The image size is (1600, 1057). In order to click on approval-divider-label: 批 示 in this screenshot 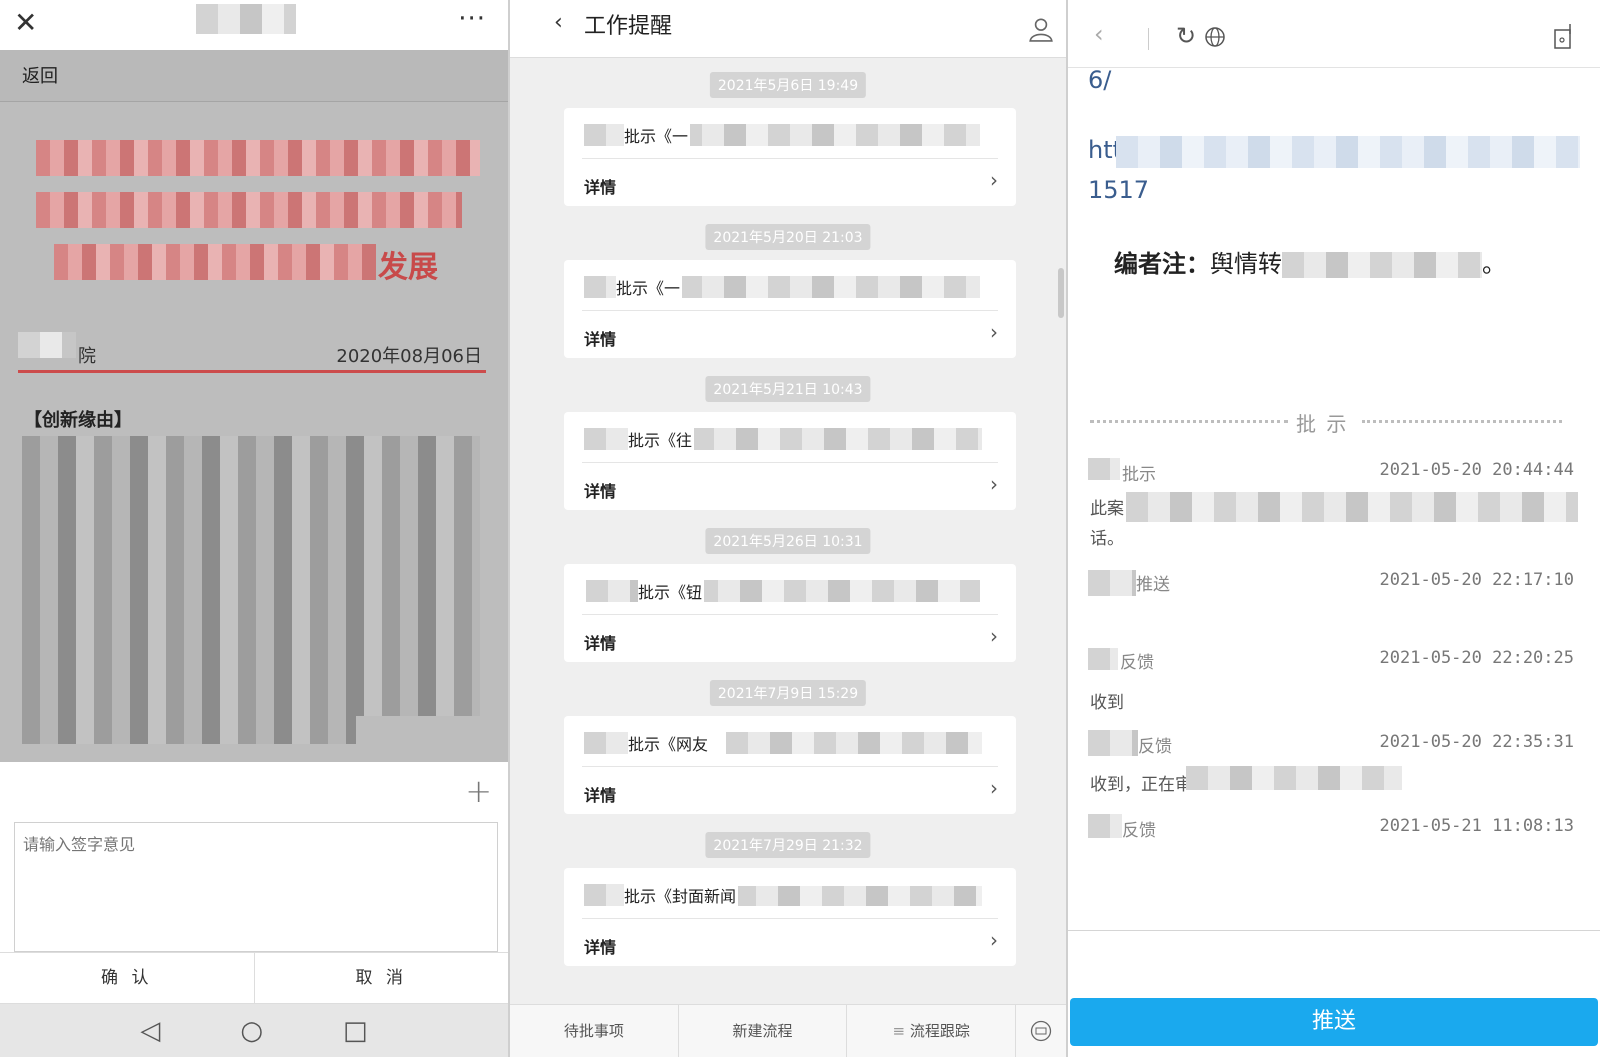, I will do `click(1322, 422)`.